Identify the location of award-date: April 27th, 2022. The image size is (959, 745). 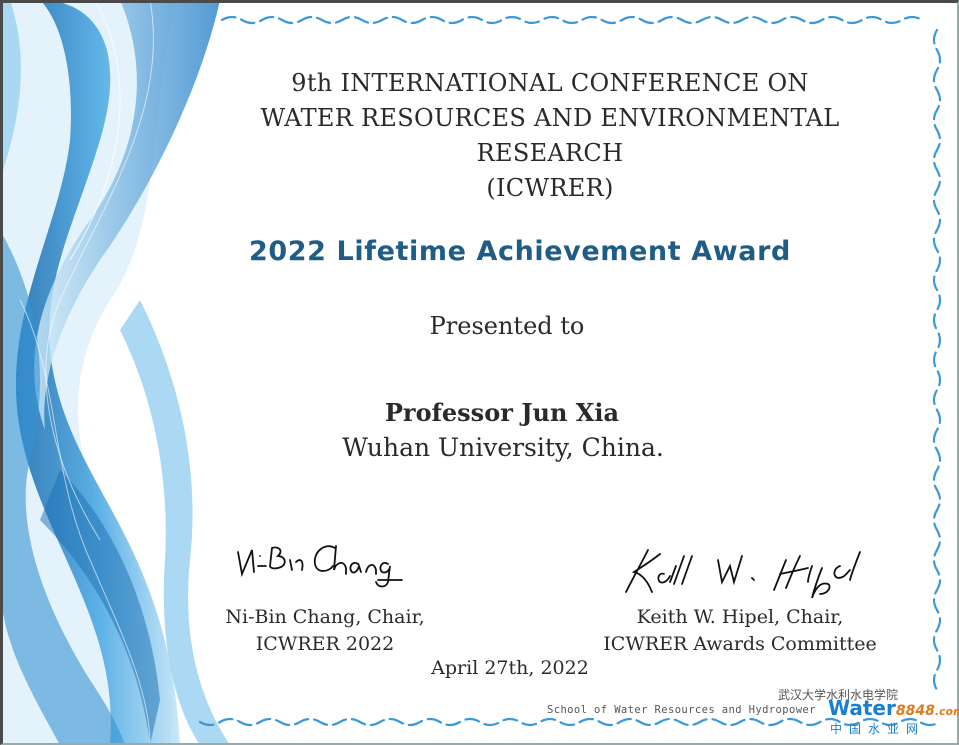
(510, 668).